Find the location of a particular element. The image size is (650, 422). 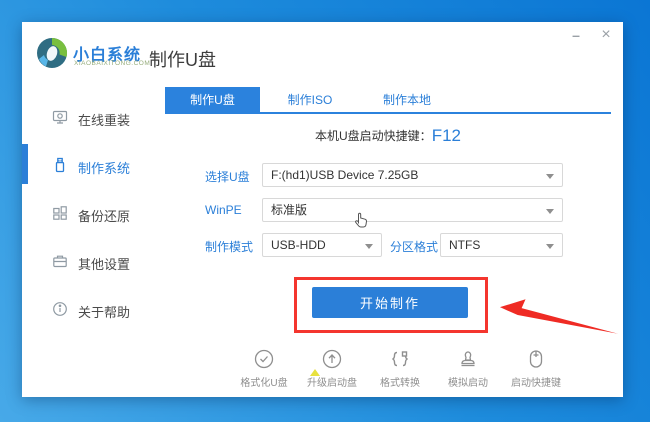

sidebar-item-other-settings: 其他设置 is located at coordinates (92, 262).